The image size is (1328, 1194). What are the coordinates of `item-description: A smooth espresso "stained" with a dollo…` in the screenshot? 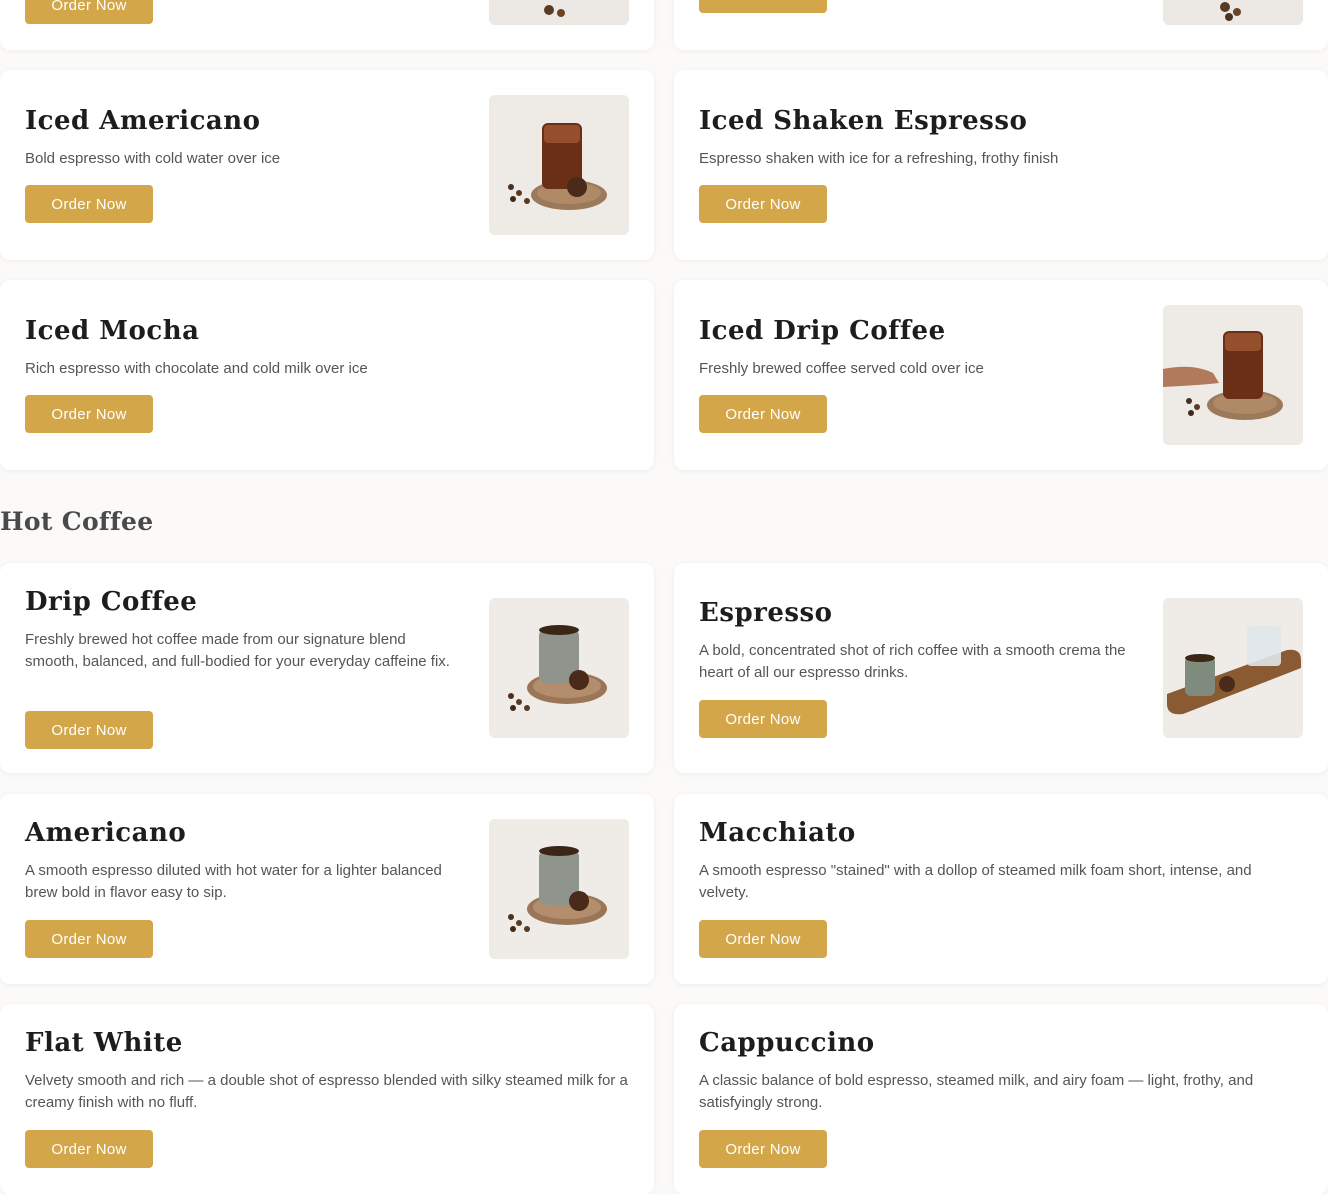 It's located at (975, 881).